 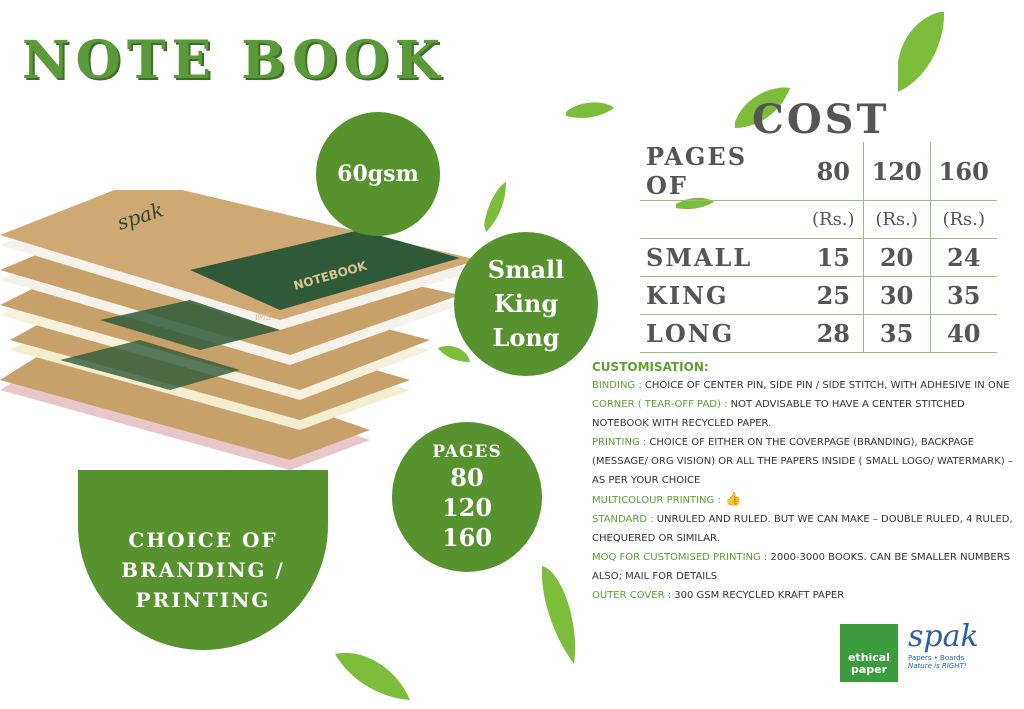 What do you see at coordinates (619, 442) in the screenshot?
I see `item-key: PRINTING :` at bounding box center [619, 442].